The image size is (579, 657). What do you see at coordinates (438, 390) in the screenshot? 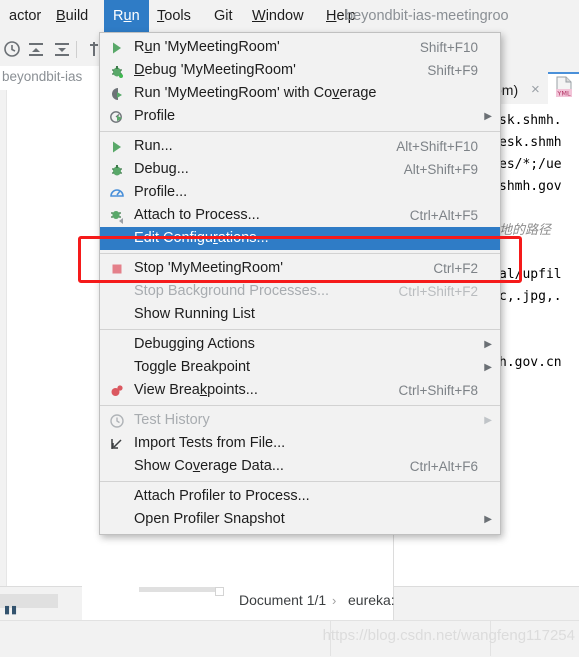
I see `menu-shortcut: Ctrl+Shift+F8` at bounding box center [438, 390].